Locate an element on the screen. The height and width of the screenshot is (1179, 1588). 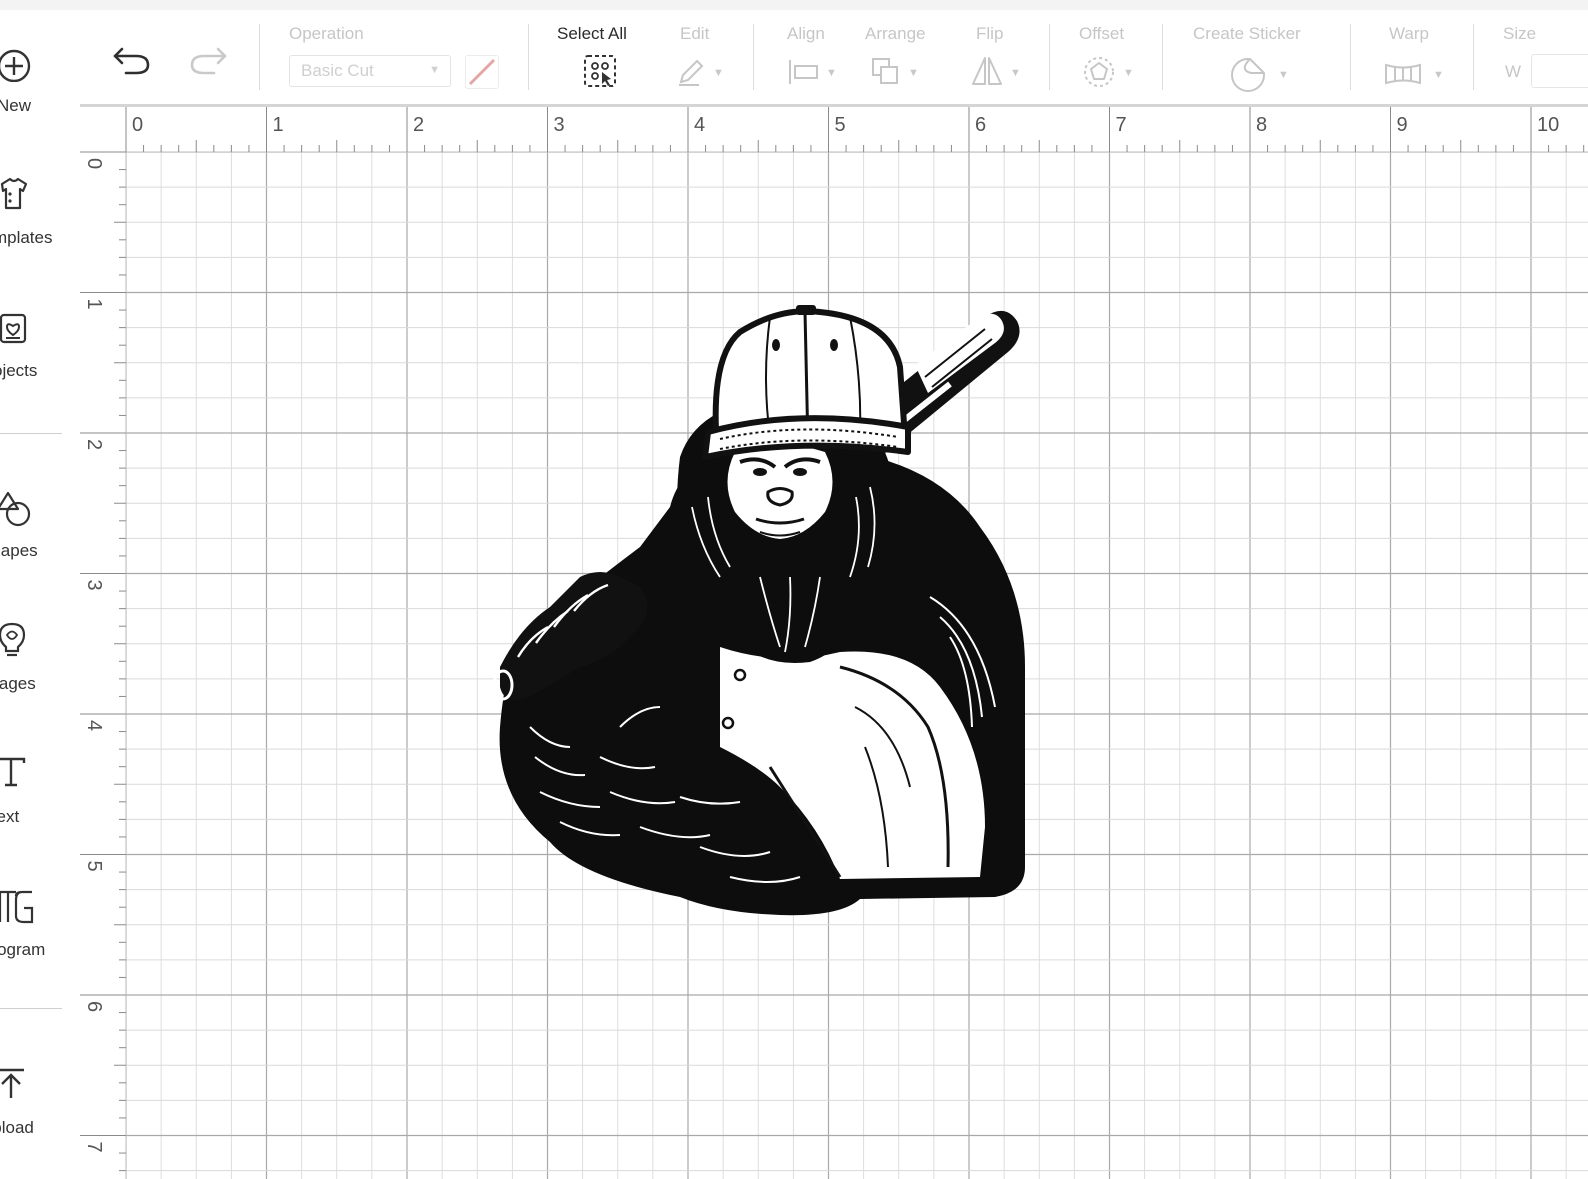
ruler-left-label: 2 is located at coordinates (94, 444).